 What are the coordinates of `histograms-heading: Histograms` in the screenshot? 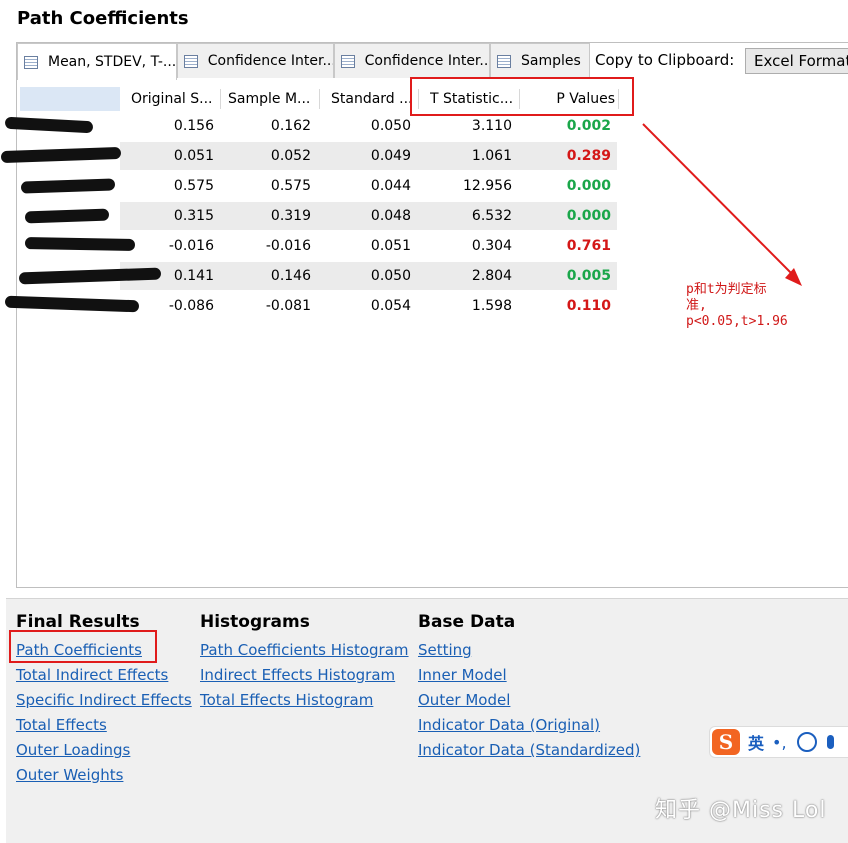 It's located at (255, 622).